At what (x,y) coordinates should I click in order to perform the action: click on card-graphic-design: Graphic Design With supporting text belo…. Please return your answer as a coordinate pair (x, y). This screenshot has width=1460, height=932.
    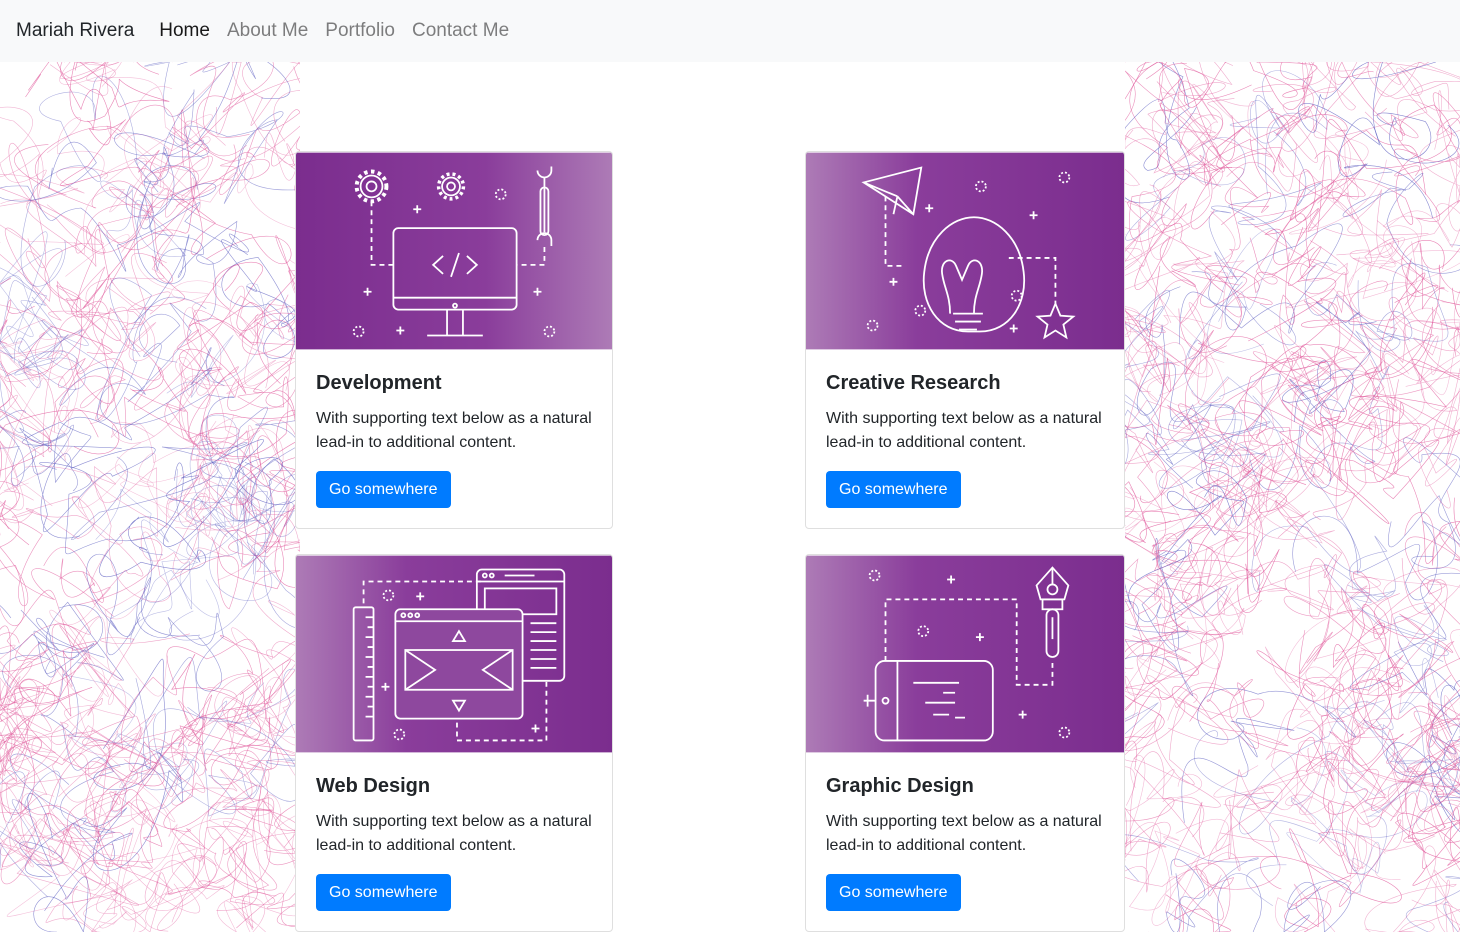
    Looking at the image, I should click on (965, 743).